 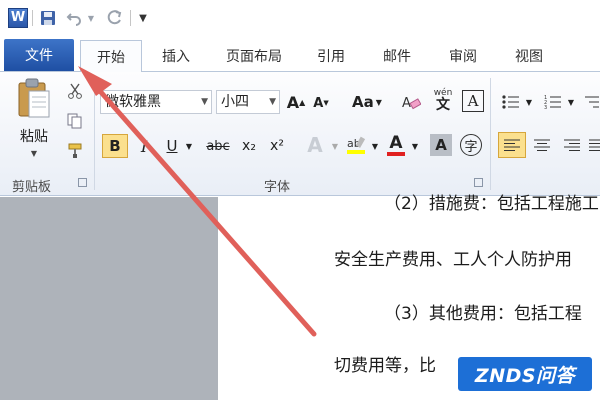 What do you see at coordinates (321, 103) in the screenshot?
I see `shrink-font-icon: A ▼` at bounding box center [321, 103].